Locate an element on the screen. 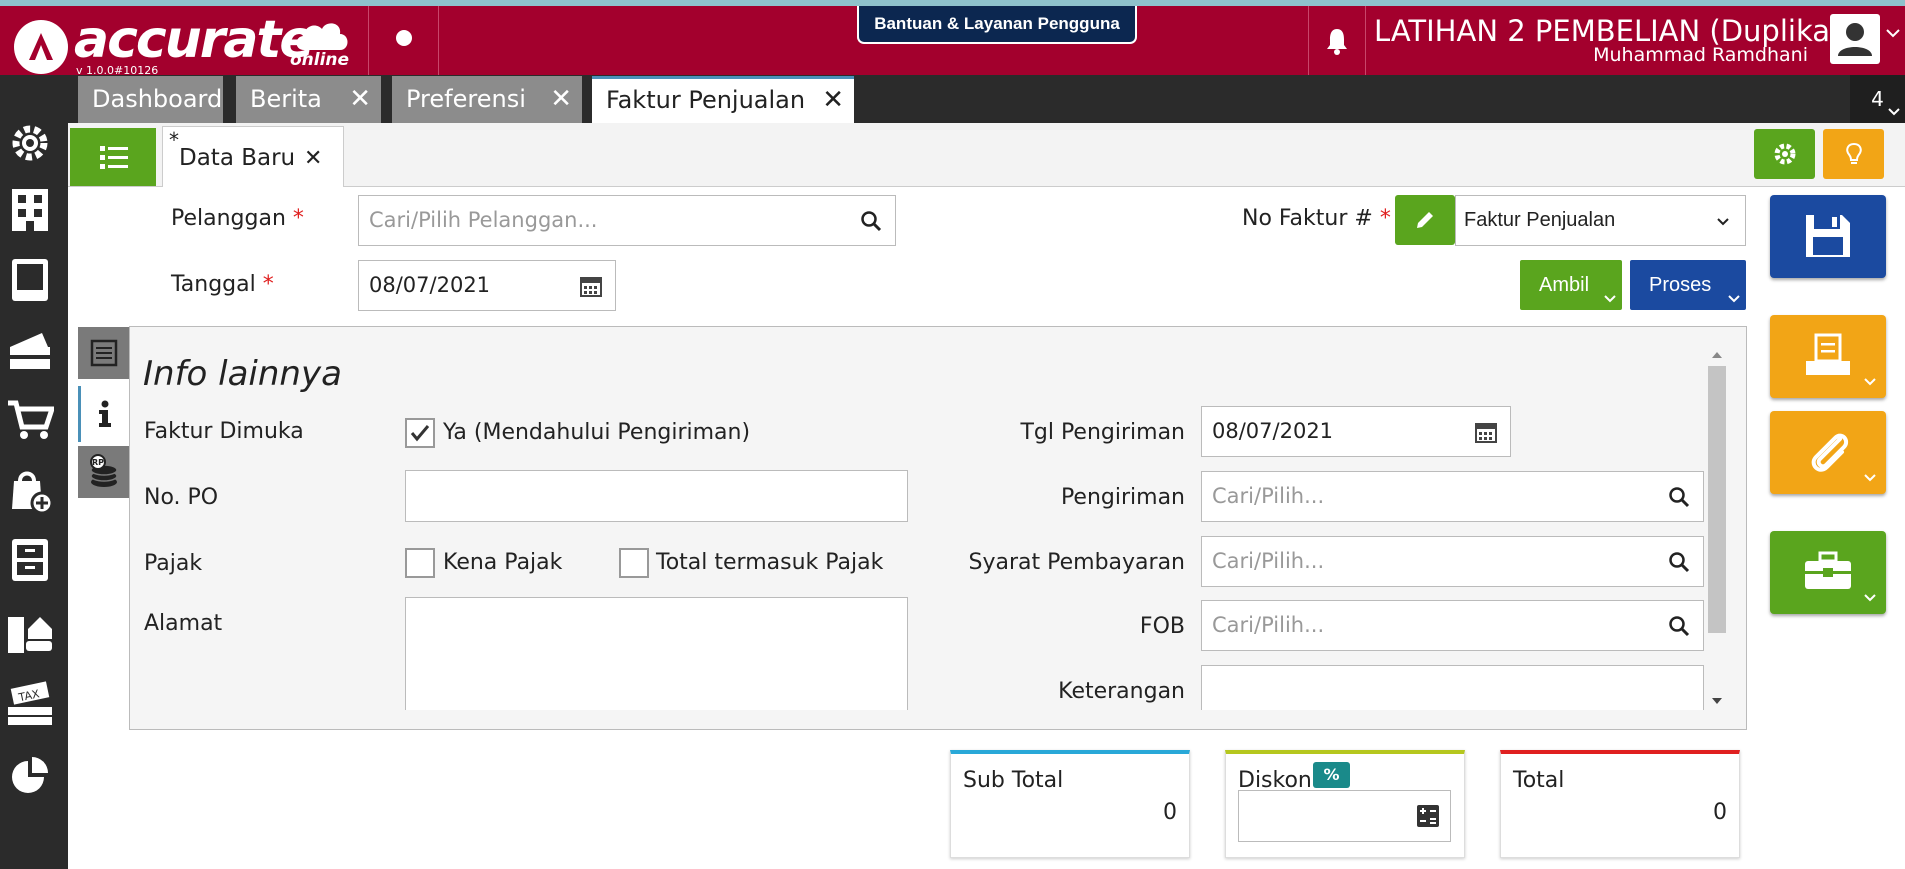 This screenshot has height=869, width=1905. faktur-dimuka-label: Faktur Dimuka is located at coordinates (224, 431).